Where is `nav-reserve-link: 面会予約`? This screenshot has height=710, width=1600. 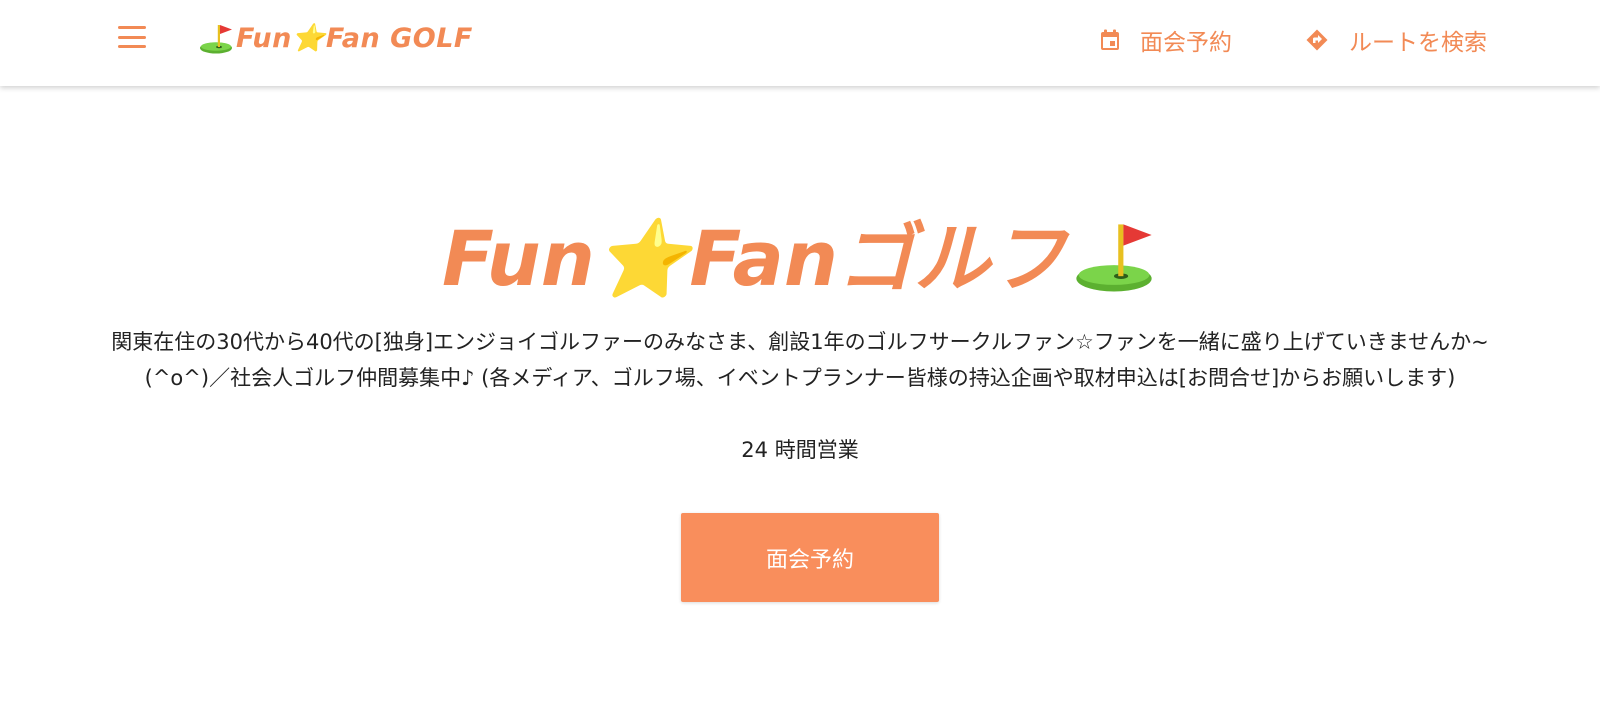 nav-reserve-link: 面会予約 is located at coordinates (1166, 40).